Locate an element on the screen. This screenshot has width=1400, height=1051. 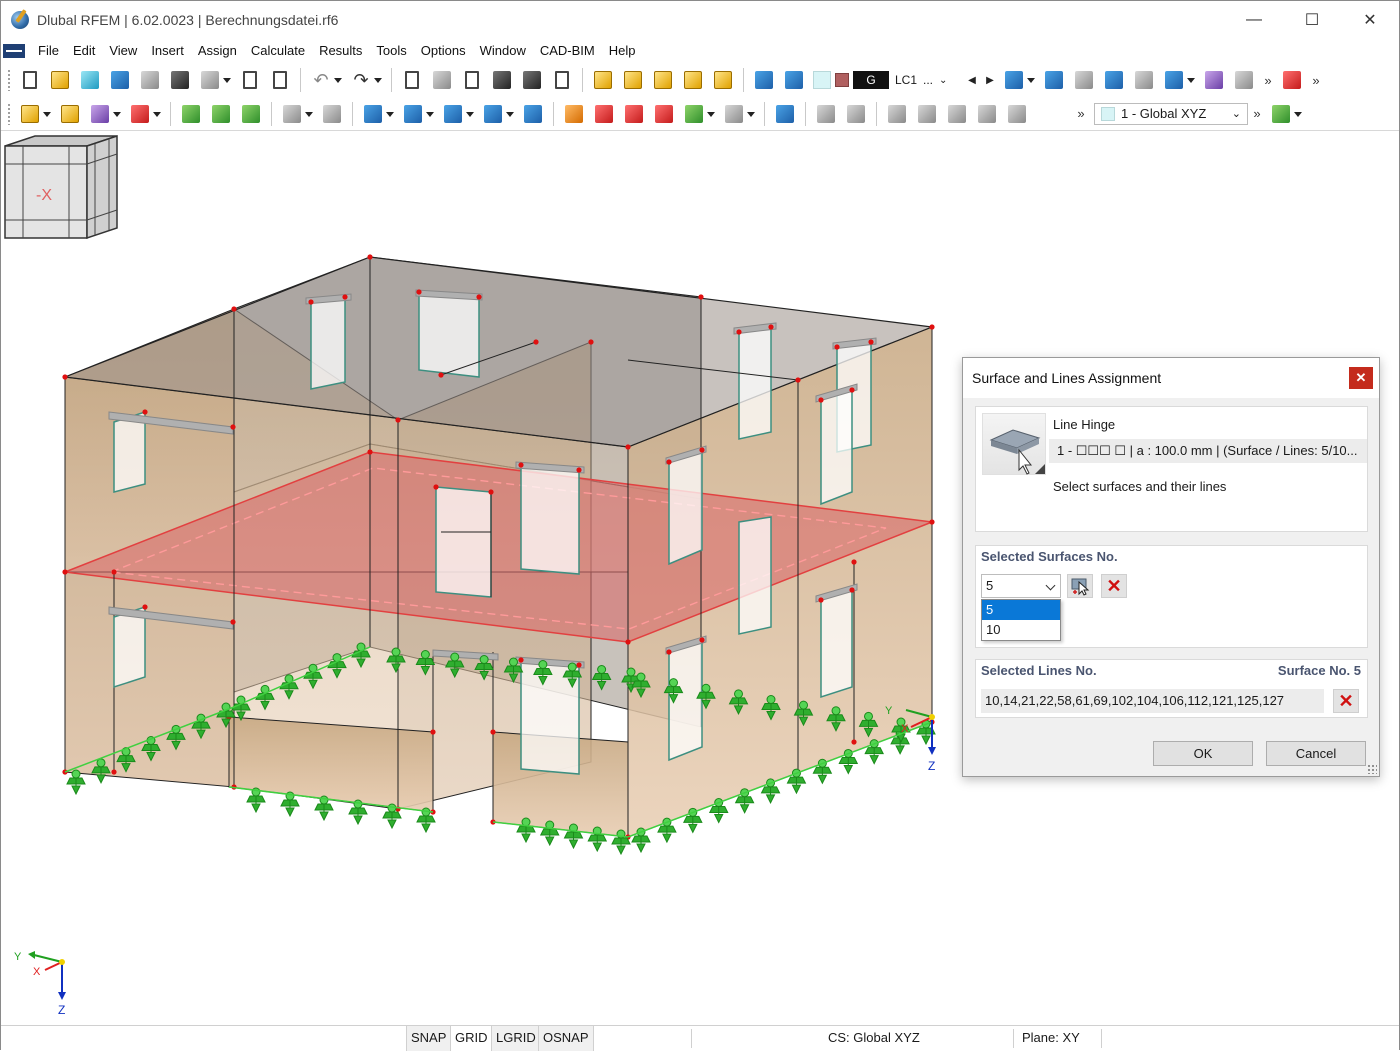
clear-surfaces-button: ✕ is located at coordinates (1114, 586).